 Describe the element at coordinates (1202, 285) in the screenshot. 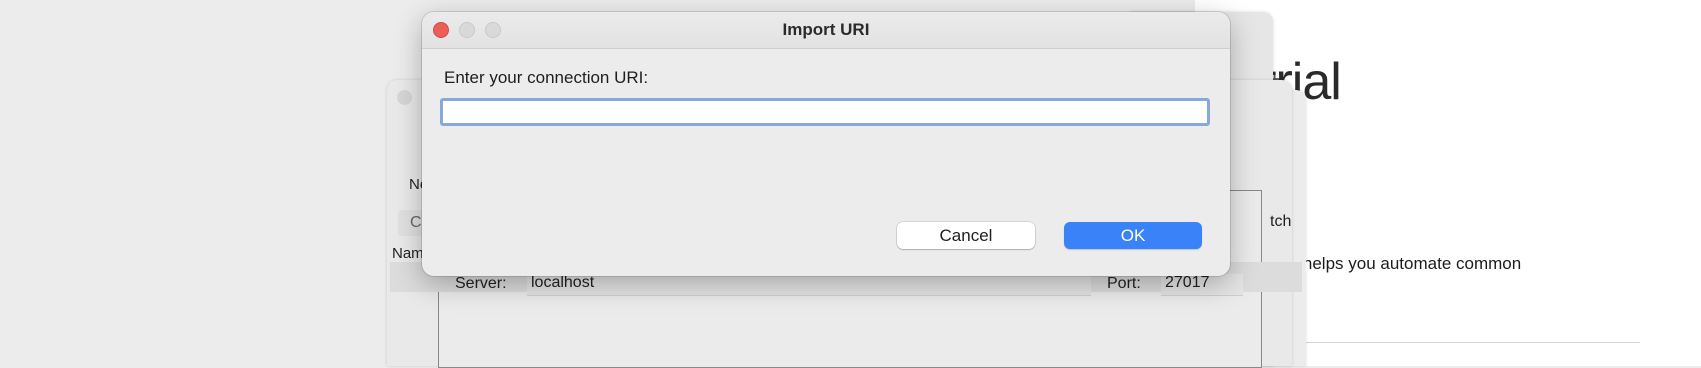

I see `port-input: 27017` at that location.